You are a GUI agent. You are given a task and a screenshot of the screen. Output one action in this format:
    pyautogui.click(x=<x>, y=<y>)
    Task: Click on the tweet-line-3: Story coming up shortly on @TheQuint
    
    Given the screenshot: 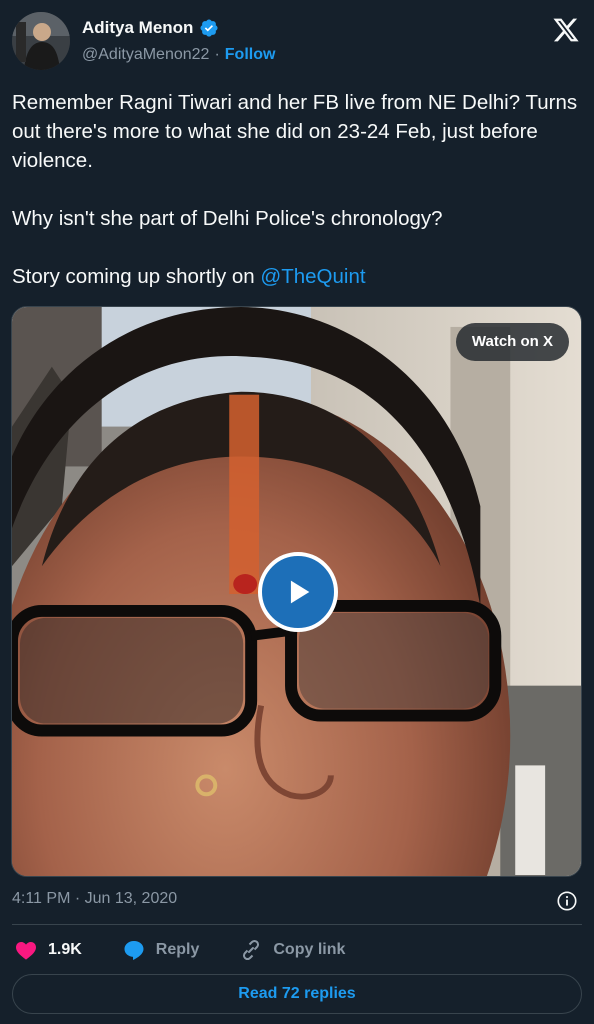 What is the action you would take?
    pyautogui.click(x=297, y=276)
    